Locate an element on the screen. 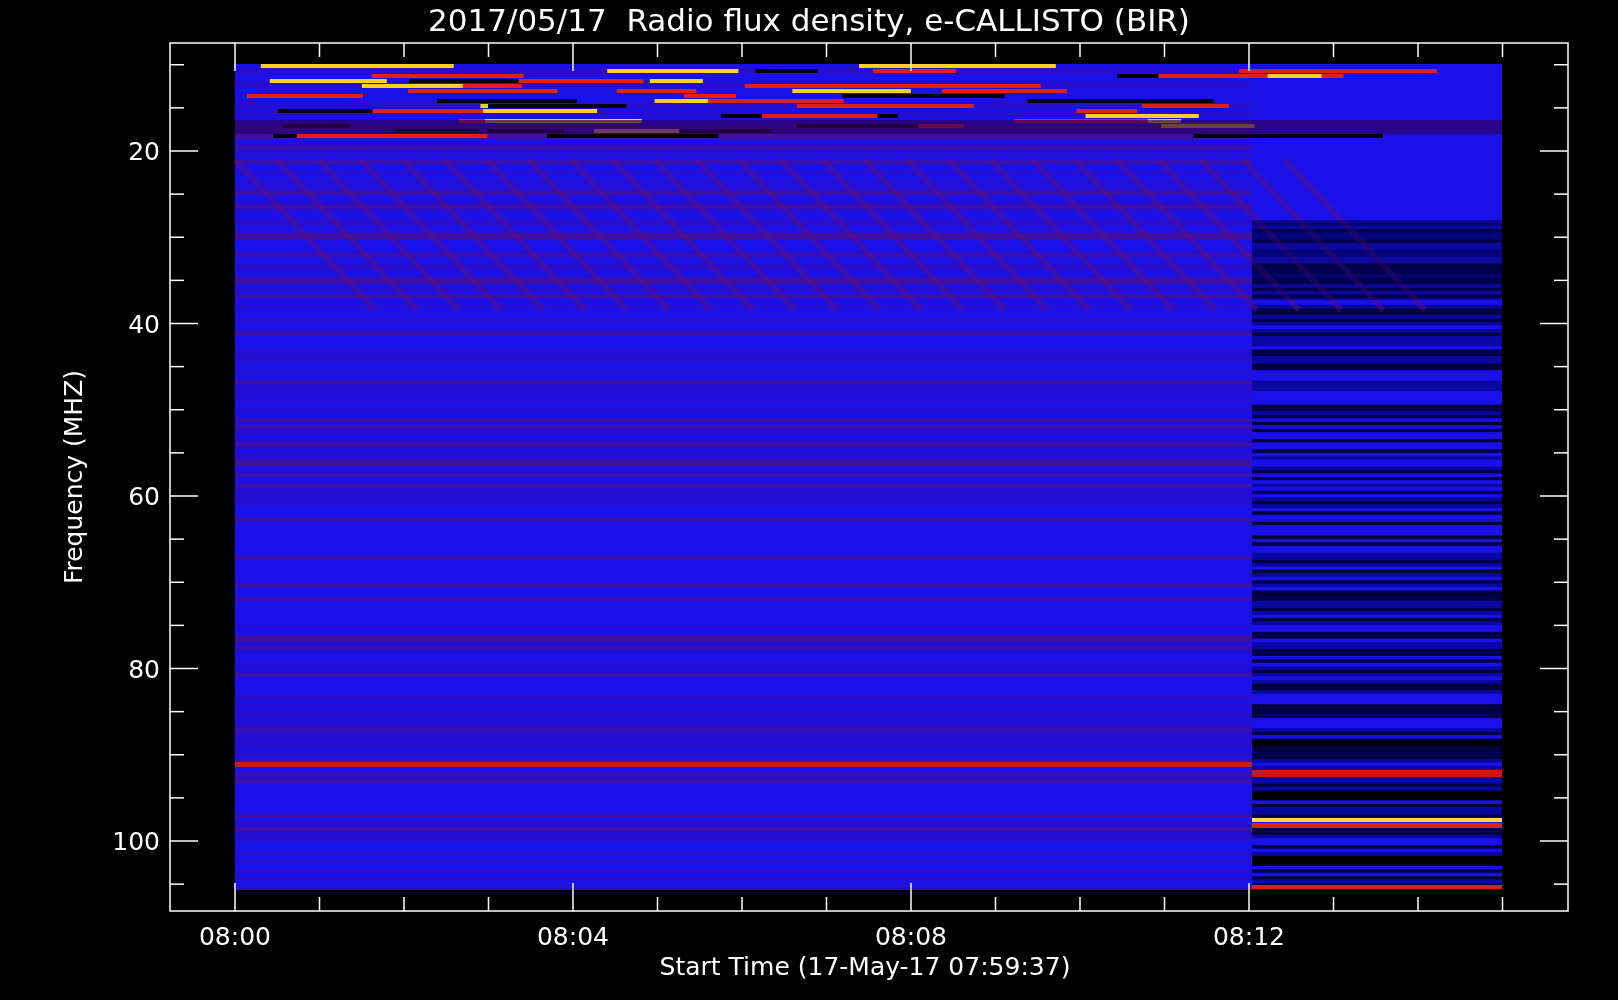  x-tick-label: 08:00 is located at coordinates (235, 936).